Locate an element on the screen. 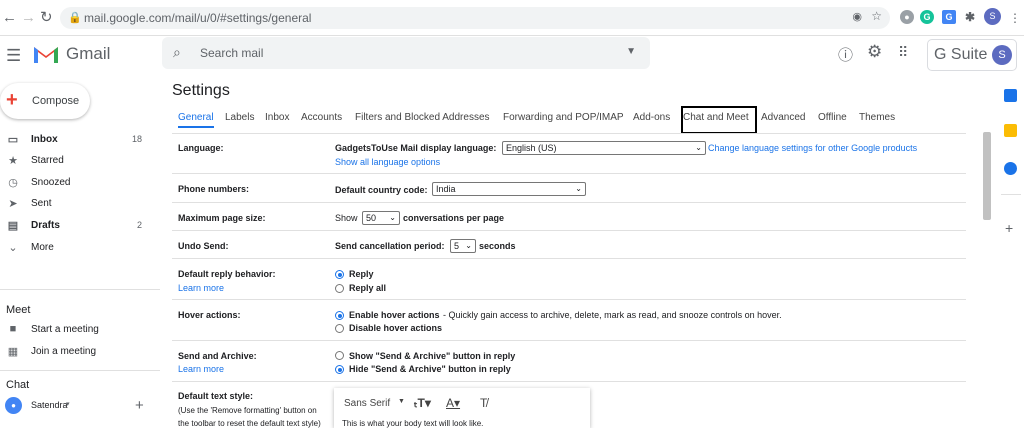 This screenshot has height=428, width=1024. gmail-header: ☰ Gmail ⌕ Search mail ▼ ⓘ ⚙ ⠿ G Suite S is located at coordinates (512, 55).